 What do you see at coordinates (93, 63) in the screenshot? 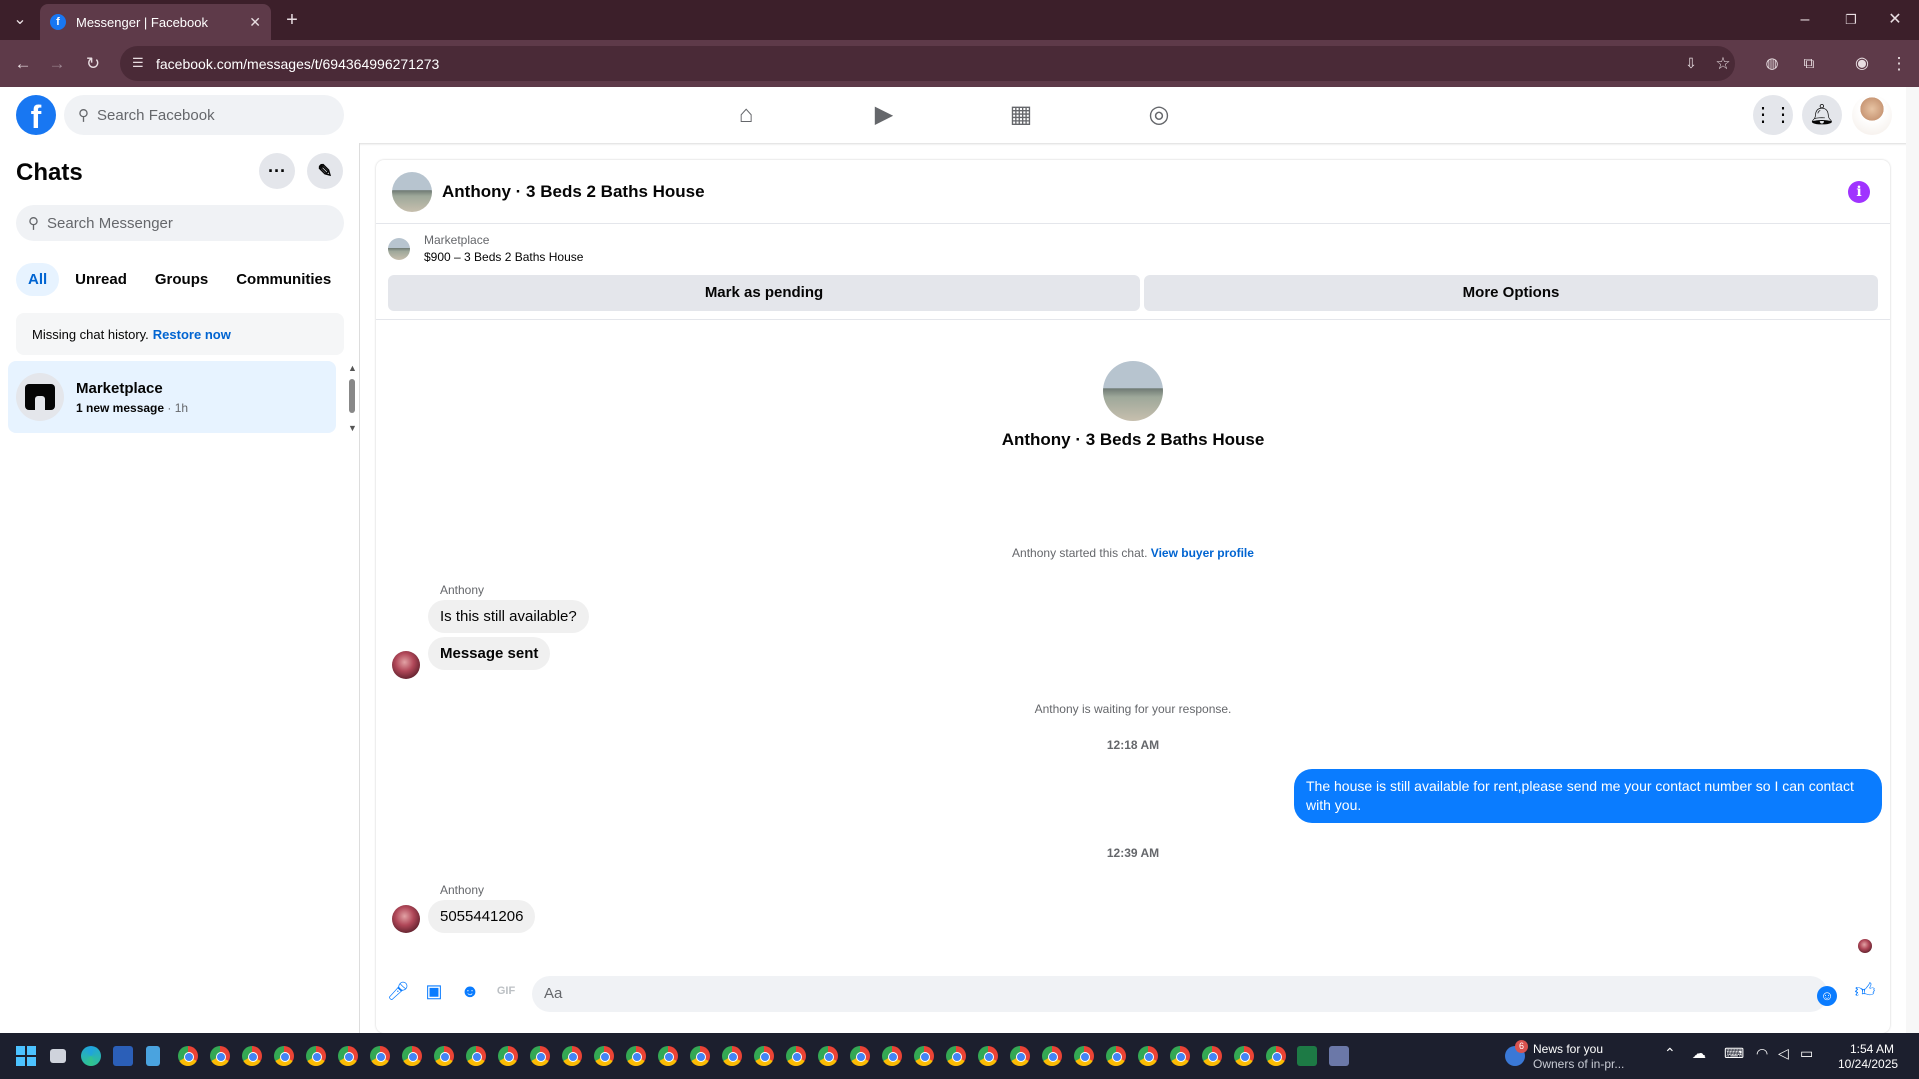
I see `reload-icon: ↻` at bounding box center [93, 63].